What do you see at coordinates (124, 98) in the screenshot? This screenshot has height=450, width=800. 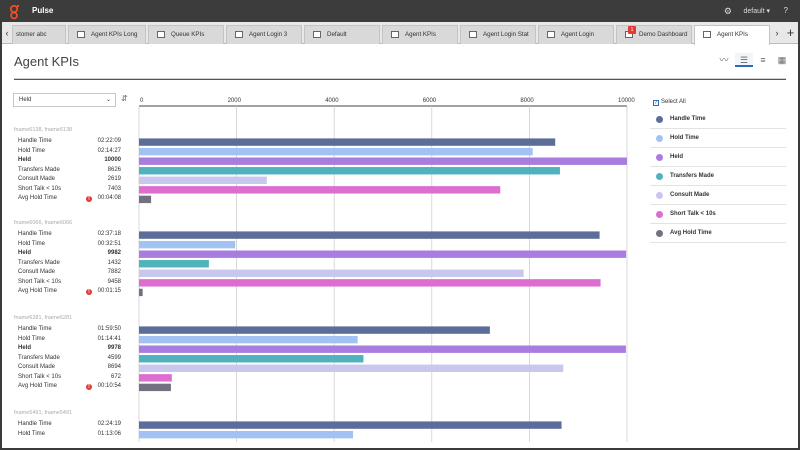 I see `sort-icon: ⇵` at bounding box center [124, 98].